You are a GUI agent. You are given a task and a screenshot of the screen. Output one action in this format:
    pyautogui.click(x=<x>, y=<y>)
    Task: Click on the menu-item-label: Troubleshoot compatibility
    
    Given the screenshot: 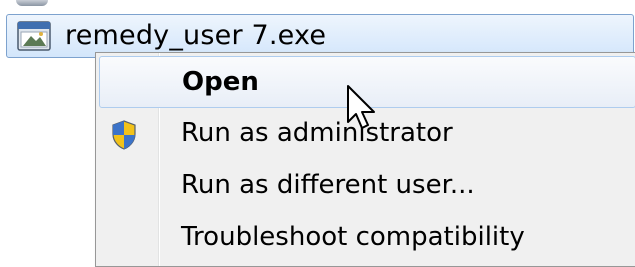 What is the action you would take?
    pyautogui.click(x=353, y=237)
    